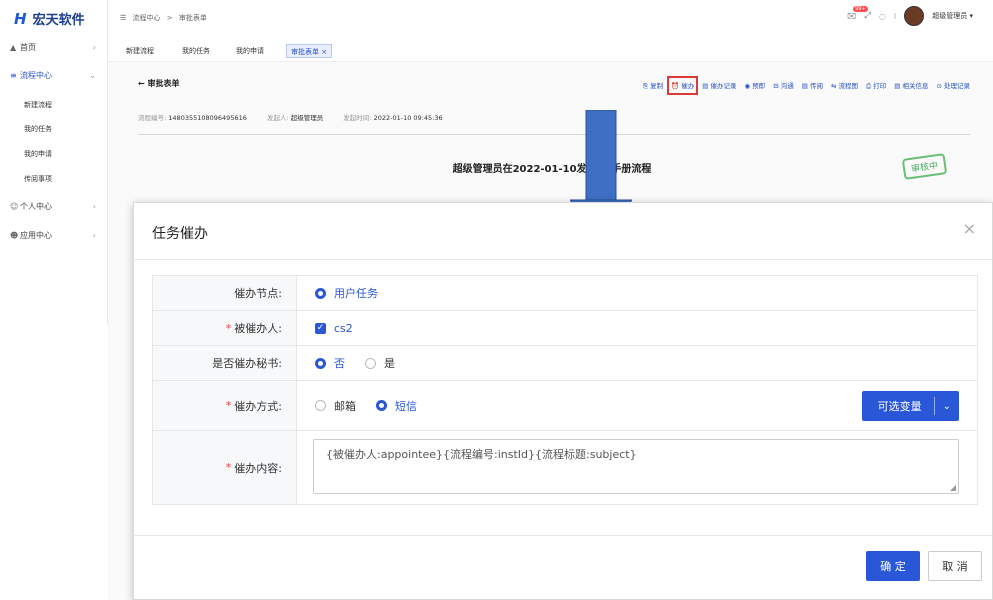 The height and width of the screenshot is (600, 993). What do you see at coordinates (563, 535) in the screenshot?
I see `dialog-footer-divider` at bounding box center [563, 535].